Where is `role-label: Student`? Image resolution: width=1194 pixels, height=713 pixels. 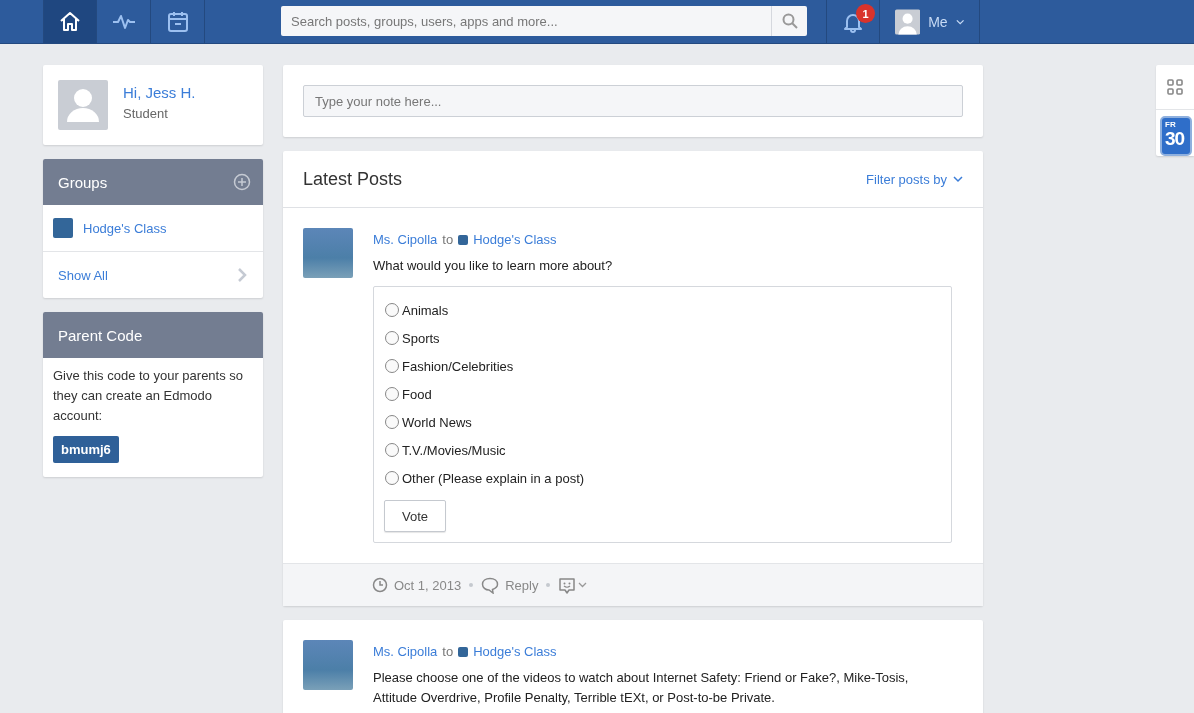
role-label: Student is located at coordinates (146, 113).